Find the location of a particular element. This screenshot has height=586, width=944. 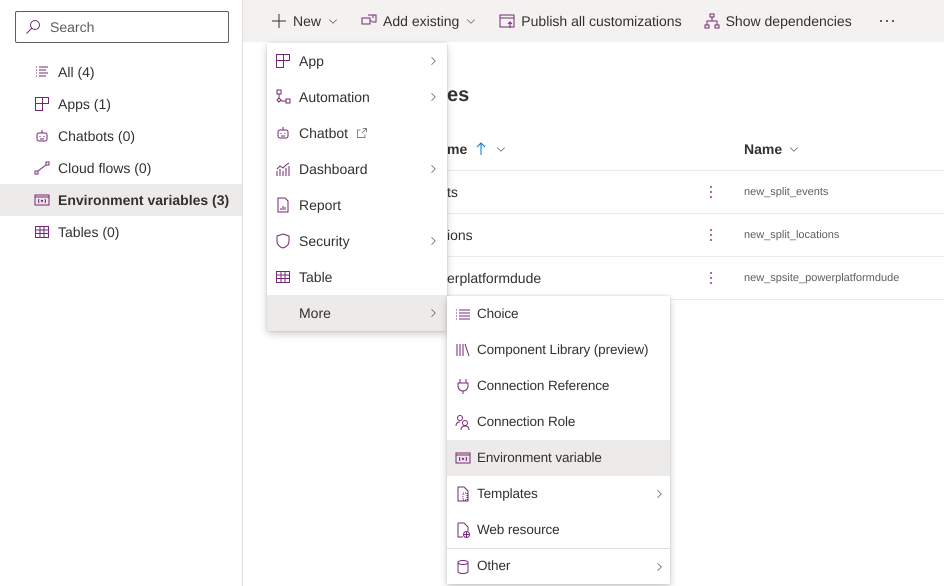

page-heading: es is located at coordinates (458, 95).